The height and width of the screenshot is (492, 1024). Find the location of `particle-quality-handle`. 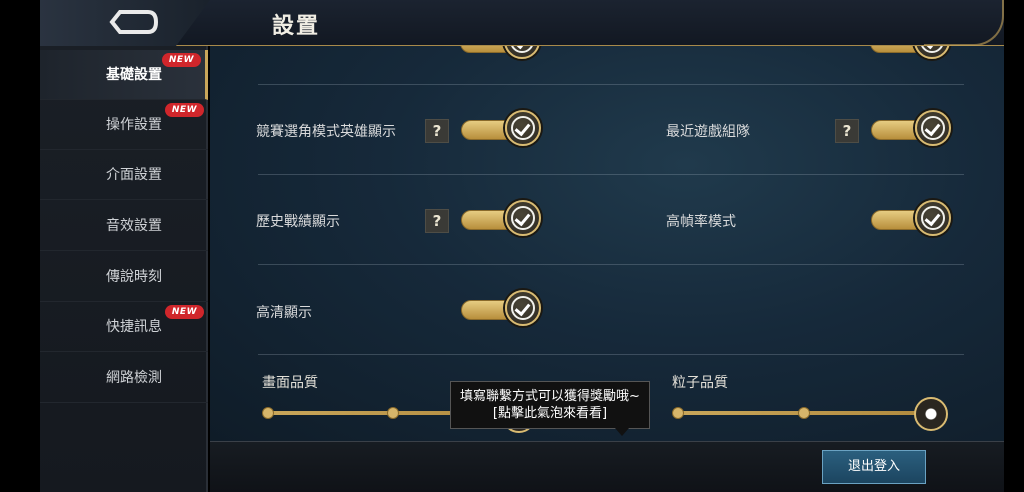

particle-quality-handle is located at coordinates (931, 414).